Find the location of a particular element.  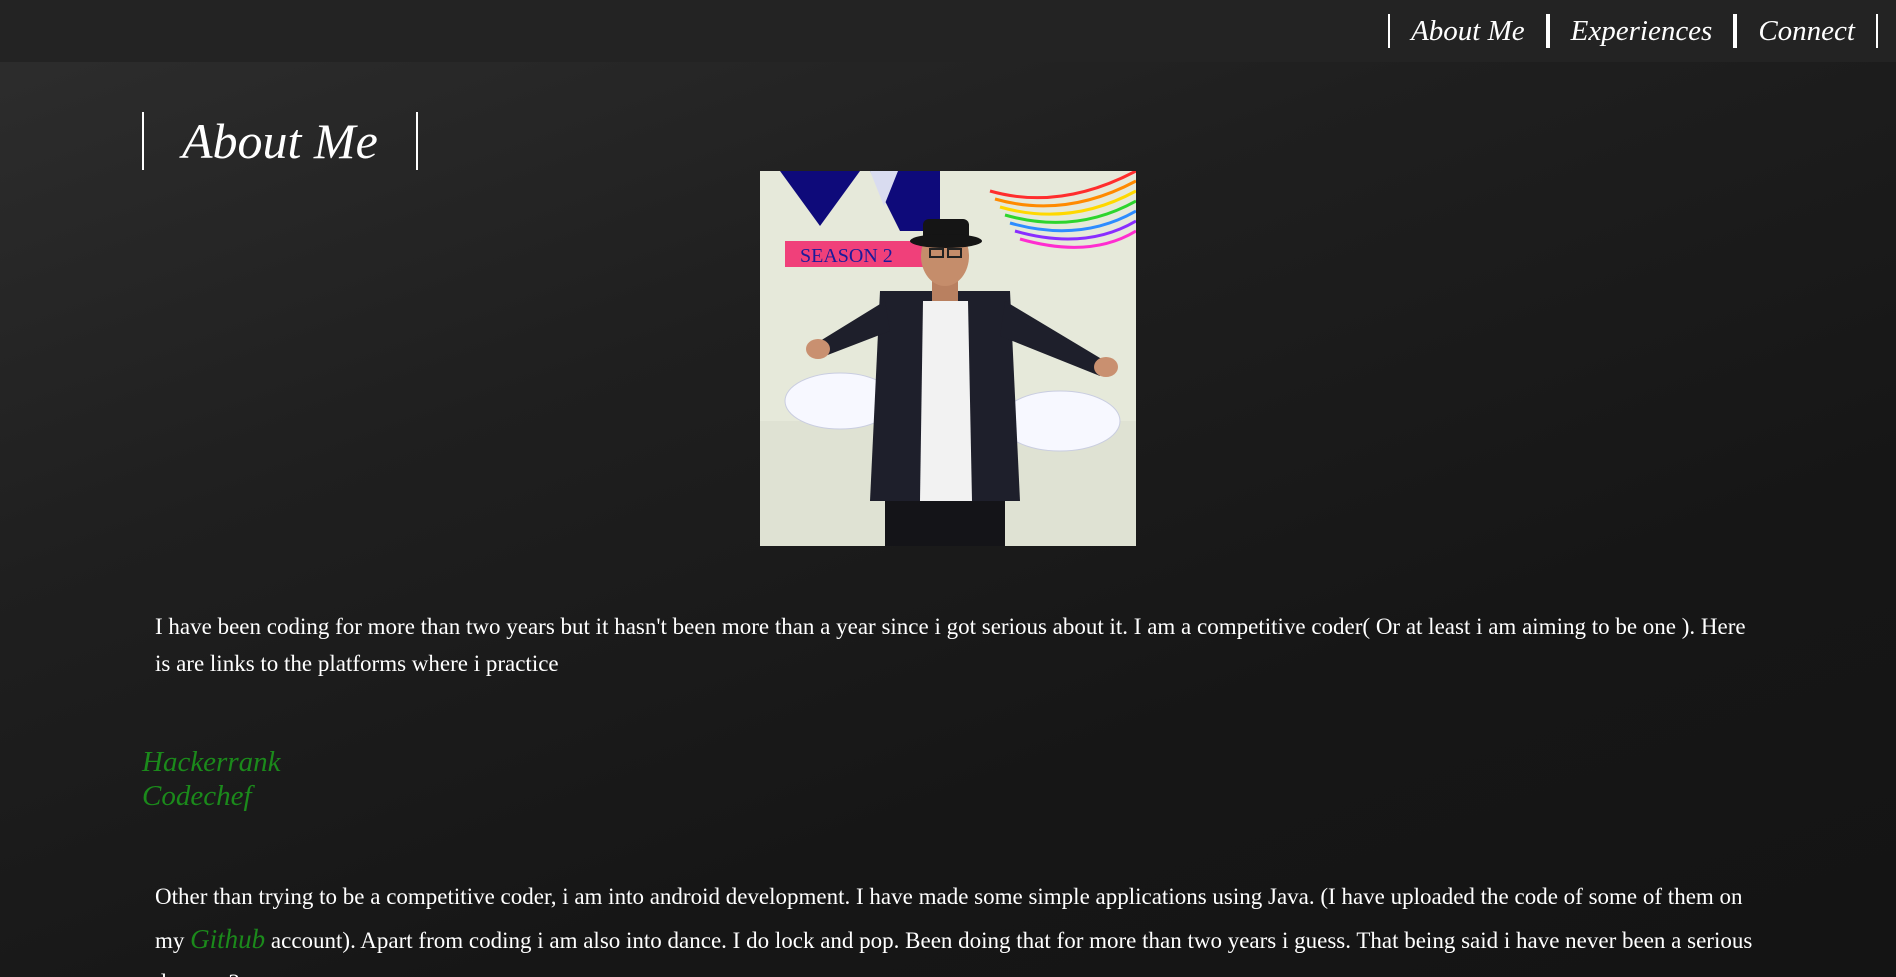

profile-photo-illustration: SEASON 2 is located at coordinates (948, 358).